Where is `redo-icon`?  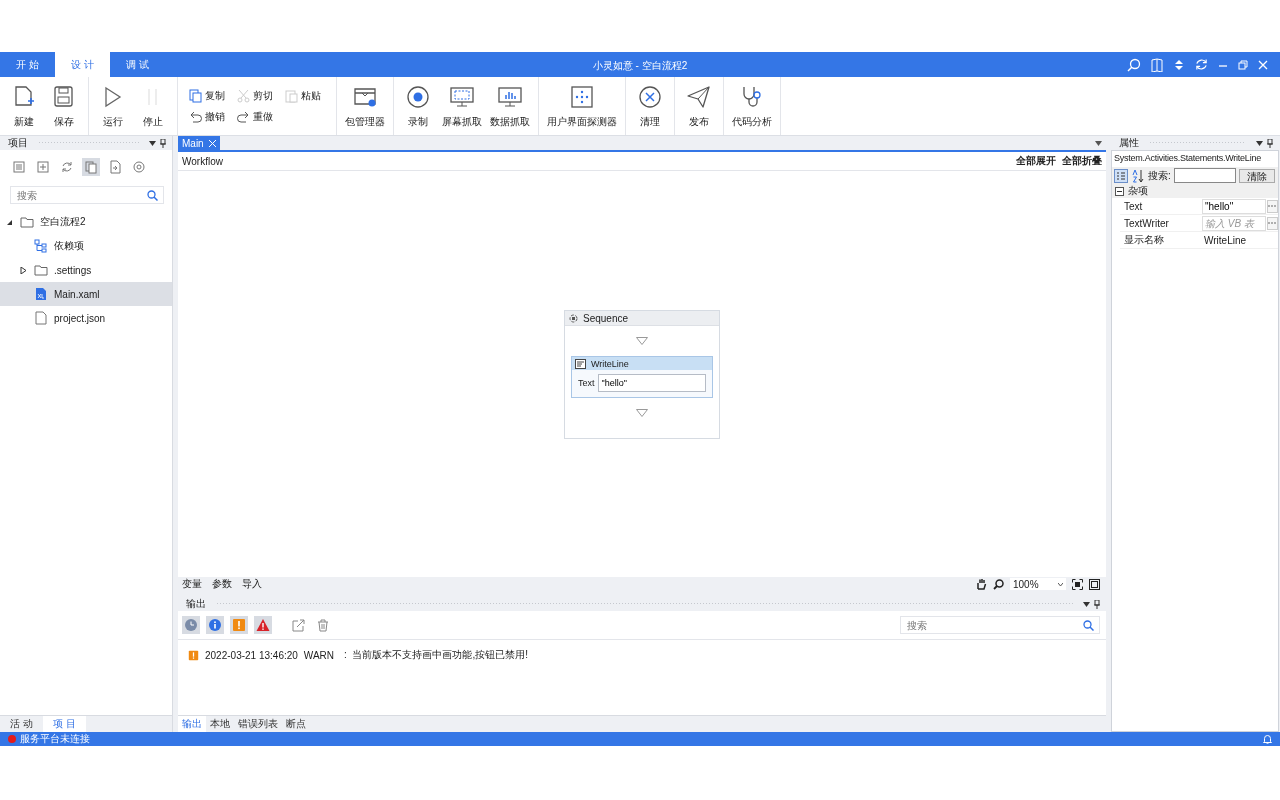 redo-icon is located at coordinates (243, 116).